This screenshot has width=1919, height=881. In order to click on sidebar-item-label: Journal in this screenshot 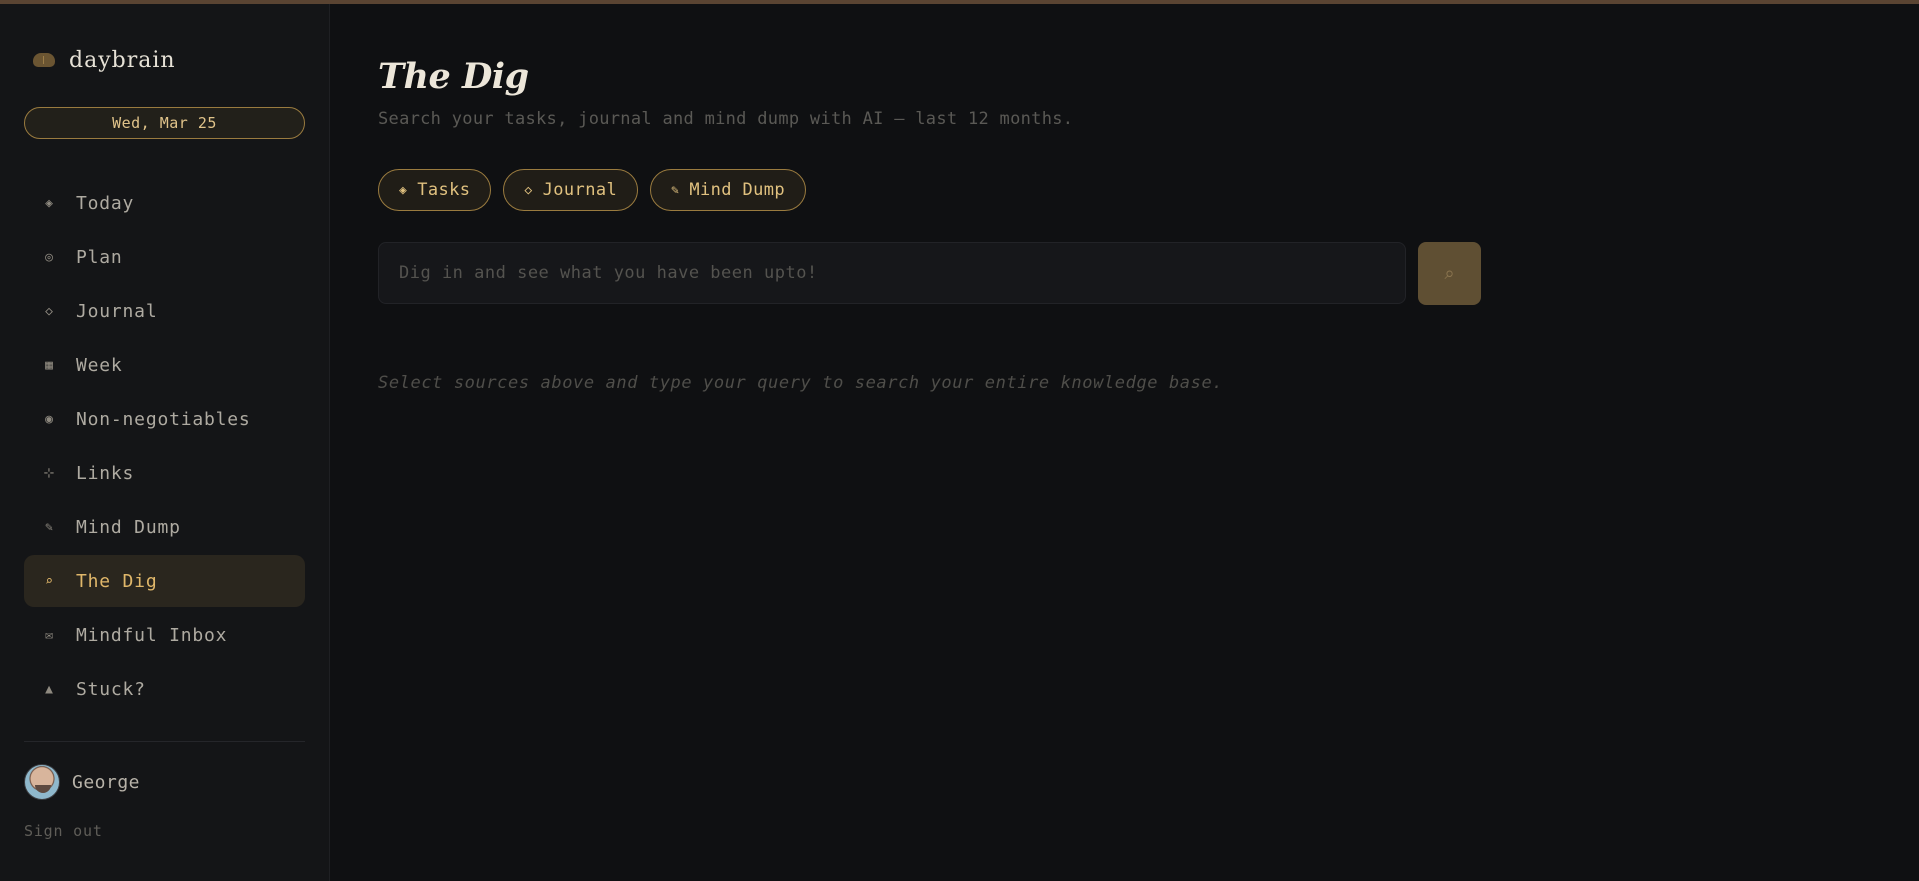, I will do `click(117, 311)`.